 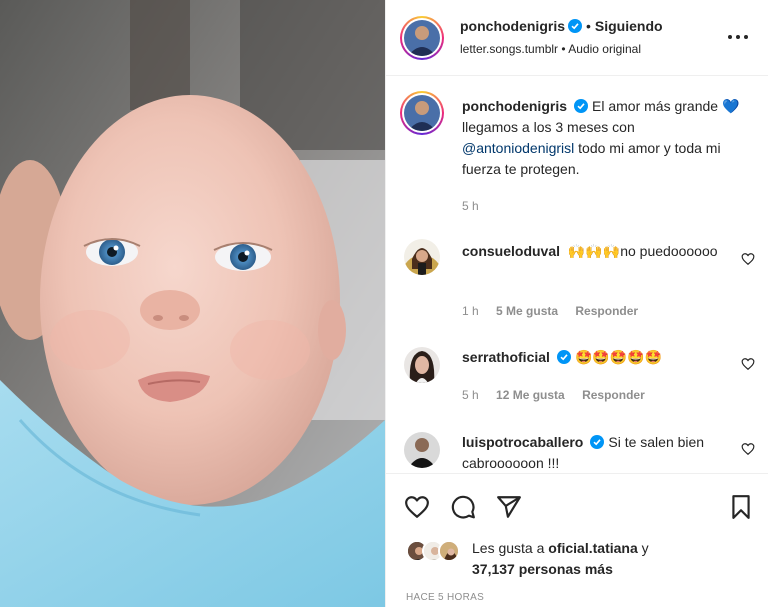 I want to click on comment-body: 🙌🙌🙌no puedoooooo, so click(x=642, y=251).